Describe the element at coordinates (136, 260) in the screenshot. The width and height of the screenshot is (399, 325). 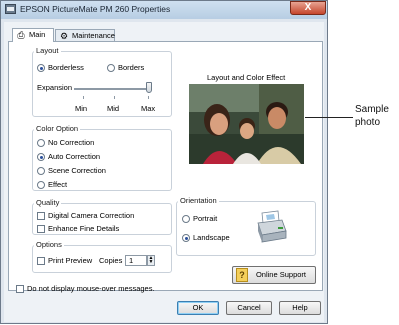
I see `copies-input: 1` at that location.